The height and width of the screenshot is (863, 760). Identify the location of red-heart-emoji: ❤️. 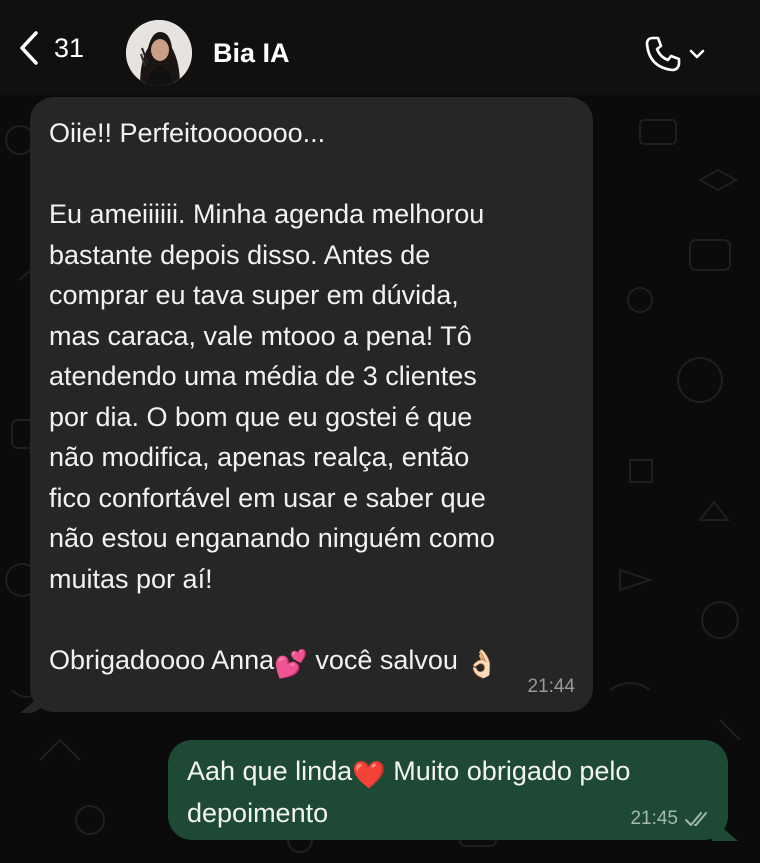
(369, 775).